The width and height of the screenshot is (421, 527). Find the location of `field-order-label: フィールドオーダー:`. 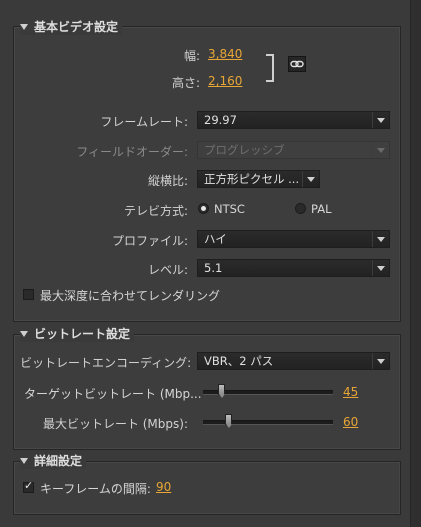

field-order-label: フィールドオーダー: is located at coordinates (132, 152).